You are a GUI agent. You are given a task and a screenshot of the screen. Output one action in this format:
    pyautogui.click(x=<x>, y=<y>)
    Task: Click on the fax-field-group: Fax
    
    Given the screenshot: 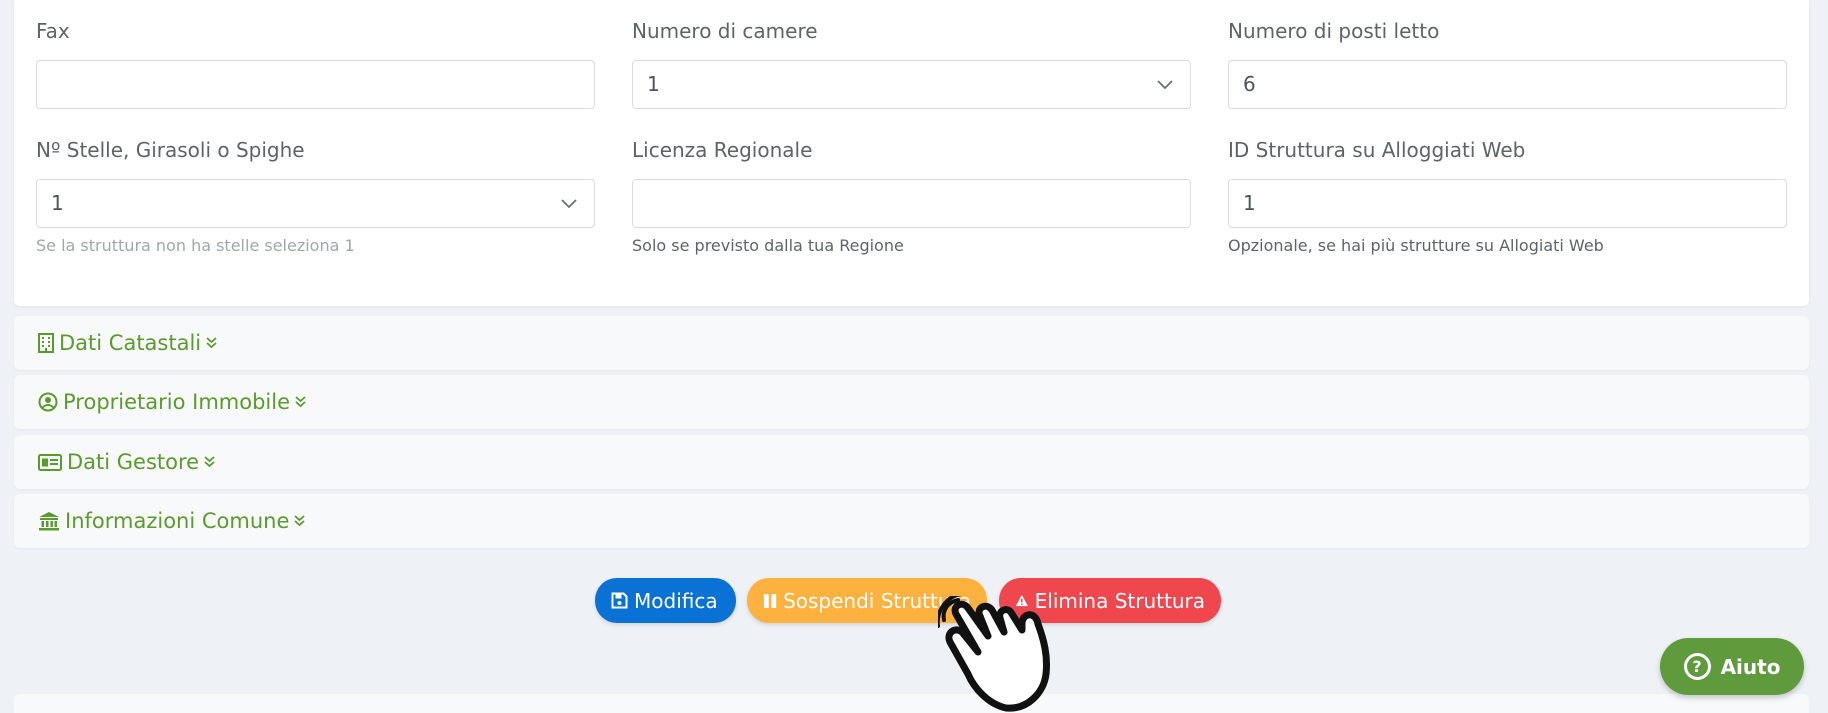 What is the action you would take?
    pyautogui.click(x=315, y=62)
    